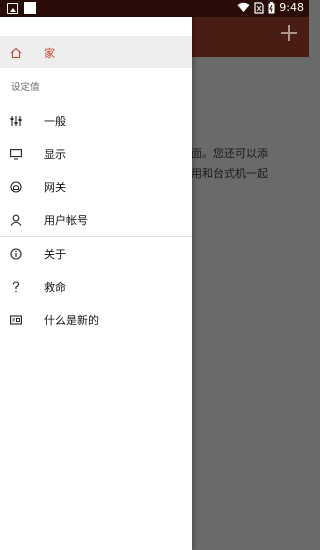  I want to click on sliders-icon, so click(16, 121).